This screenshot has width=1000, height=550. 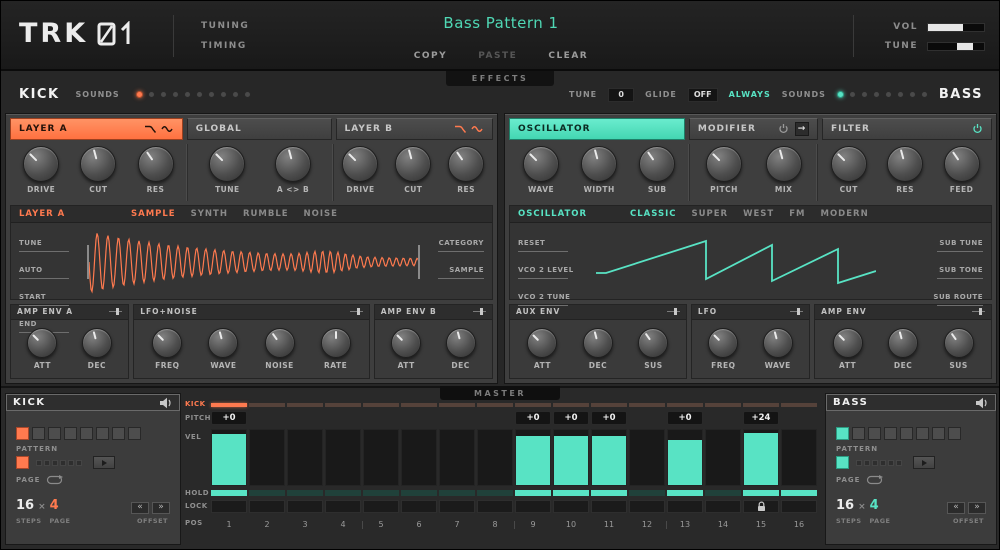 What do you see at coordinates (533, 466) in the screenshot?
I see `seq-step-9: +0 9` at bounding box center [533, 466].